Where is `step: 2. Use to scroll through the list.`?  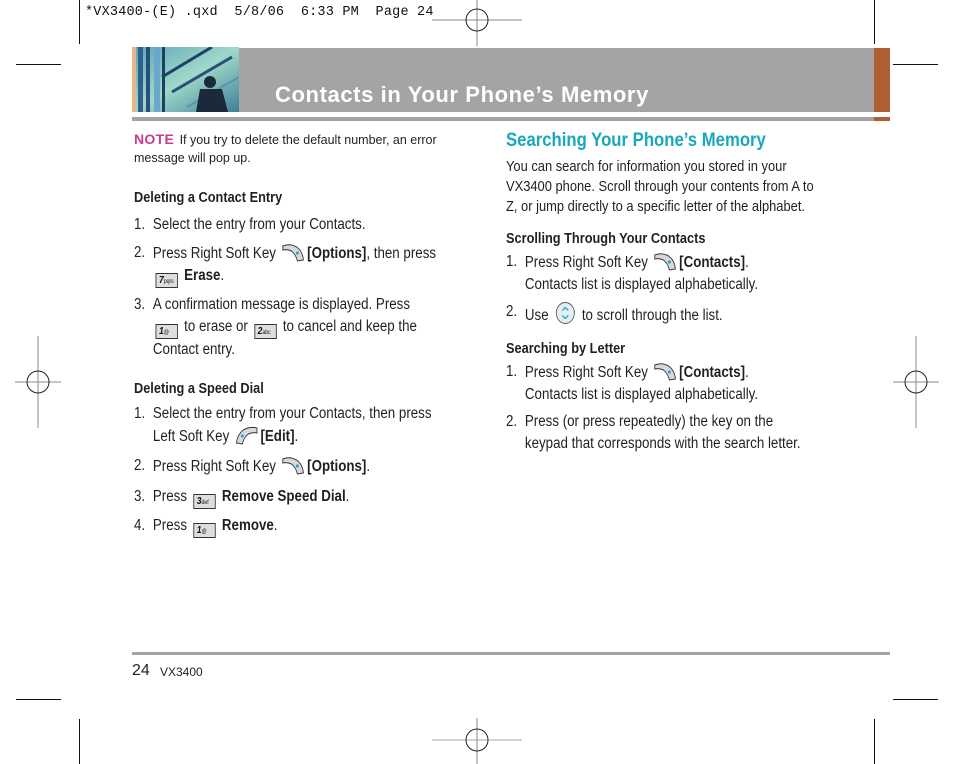
step: 2. Use to scroll through the list. is located at coordinates (614, 313).